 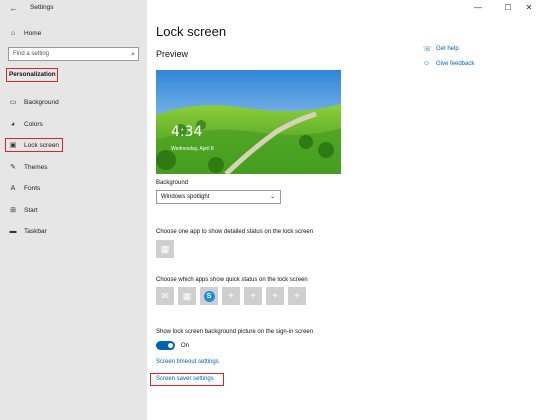 I want to click on brush-icon: ✎, so click(x=13, y=167).